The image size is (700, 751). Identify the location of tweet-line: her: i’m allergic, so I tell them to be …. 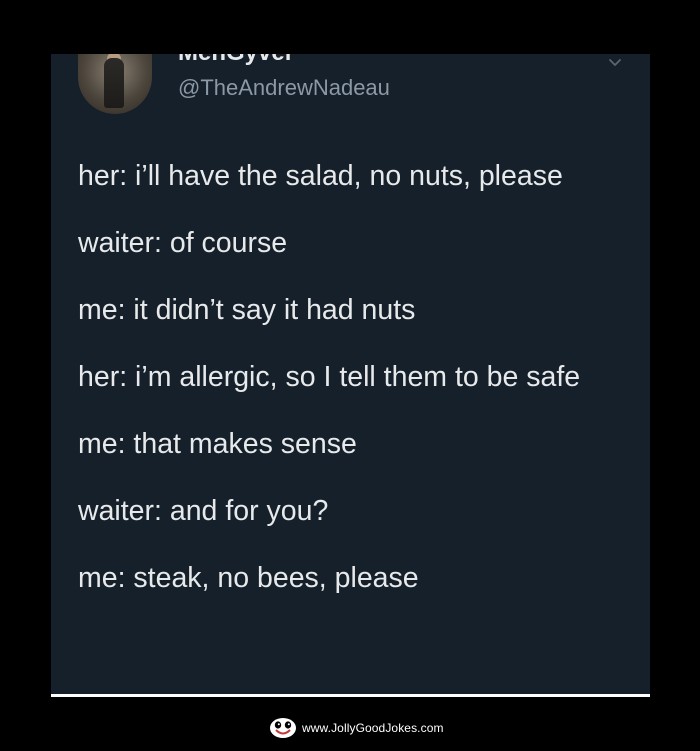
(329, 377).